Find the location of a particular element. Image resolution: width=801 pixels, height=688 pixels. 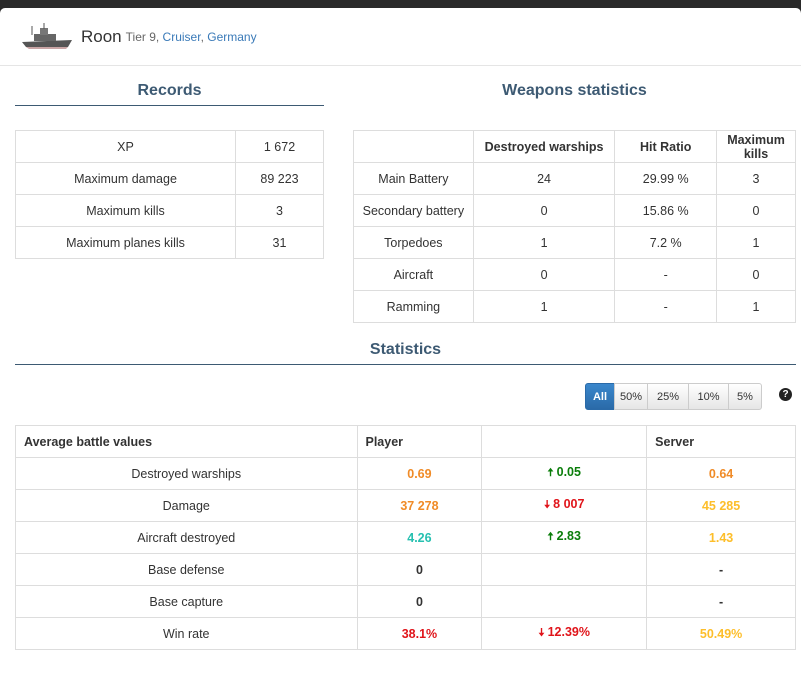

table-row: Main Battery 24 29.99 % 3 is located at coordinates (574, 178).